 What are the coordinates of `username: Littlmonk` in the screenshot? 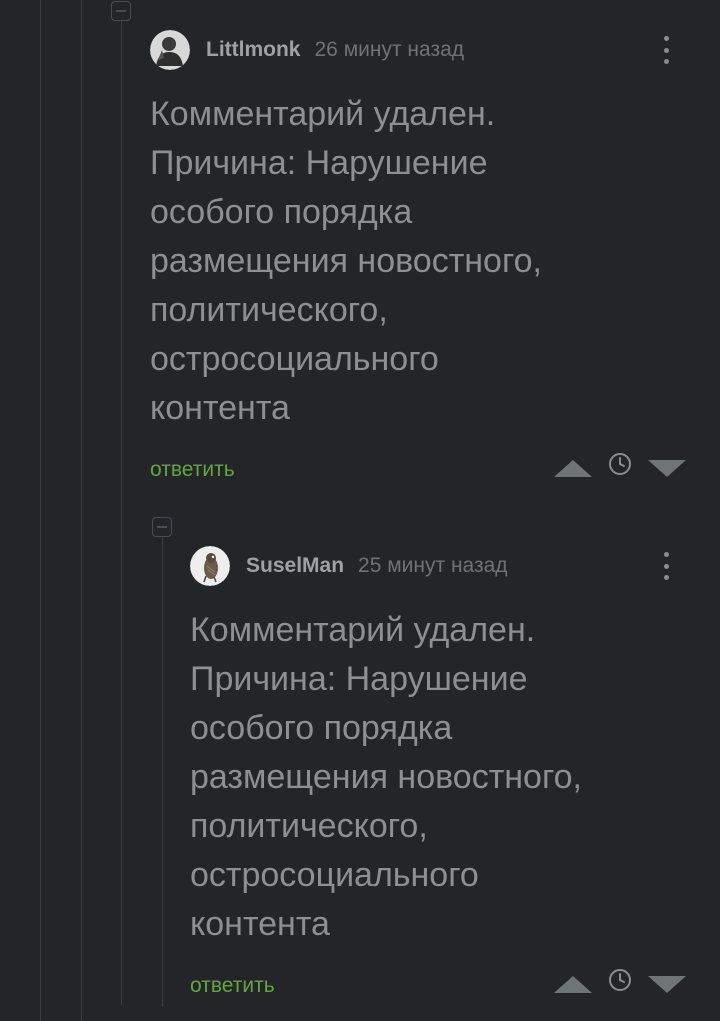 It's located at (253, 50).